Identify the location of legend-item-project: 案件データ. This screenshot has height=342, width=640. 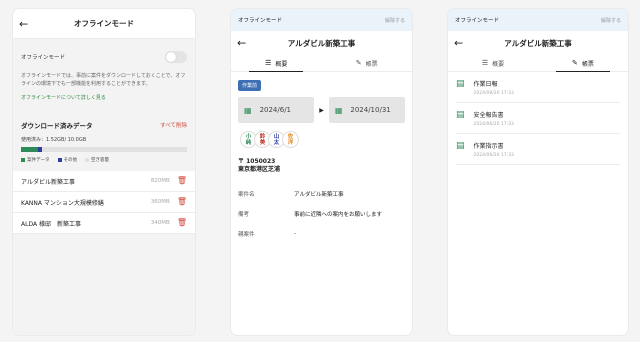
(35, 160).